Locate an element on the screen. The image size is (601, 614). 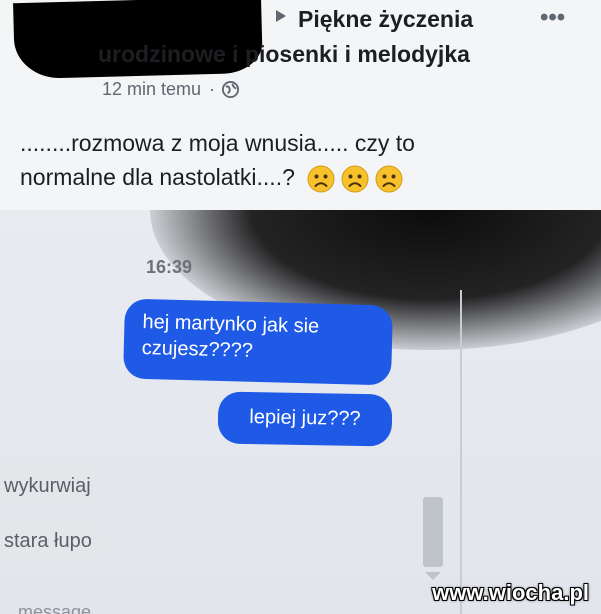
panel-divider is located at coordinates (461, 452).